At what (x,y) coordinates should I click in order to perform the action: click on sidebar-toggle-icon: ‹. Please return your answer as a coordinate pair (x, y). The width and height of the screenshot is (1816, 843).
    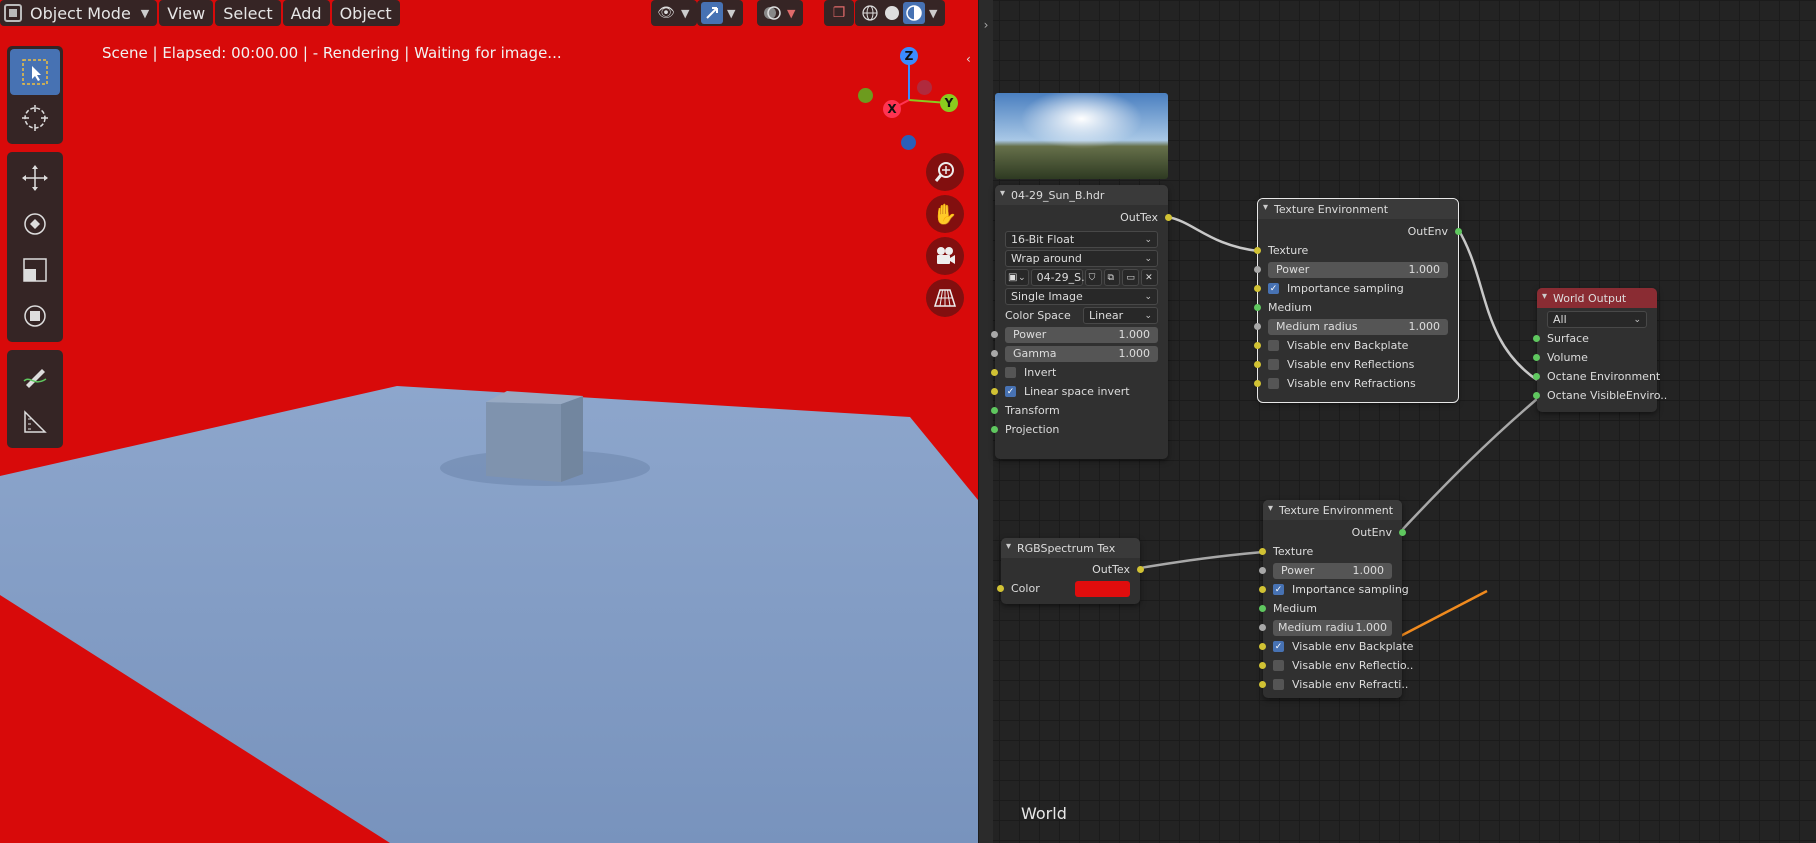
    Looking at the image, I should click on (972, 62).